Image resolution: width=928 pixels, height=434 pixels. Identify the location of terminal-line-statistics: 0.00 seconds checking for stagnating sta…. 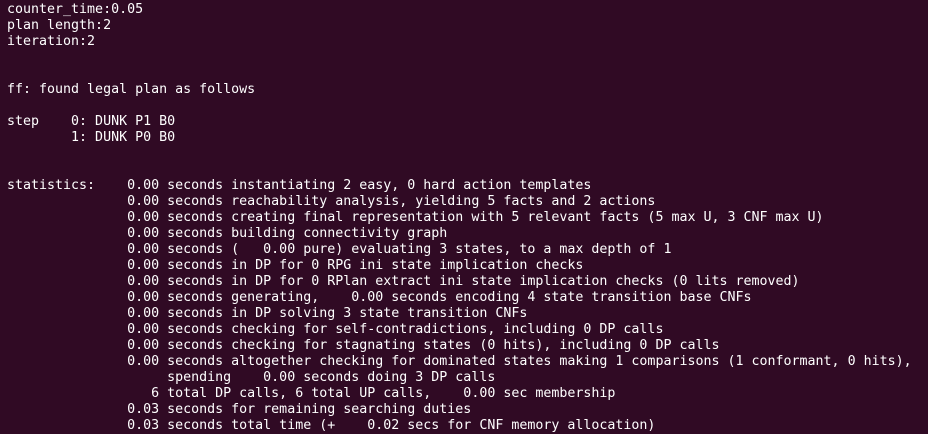
(363, 345).